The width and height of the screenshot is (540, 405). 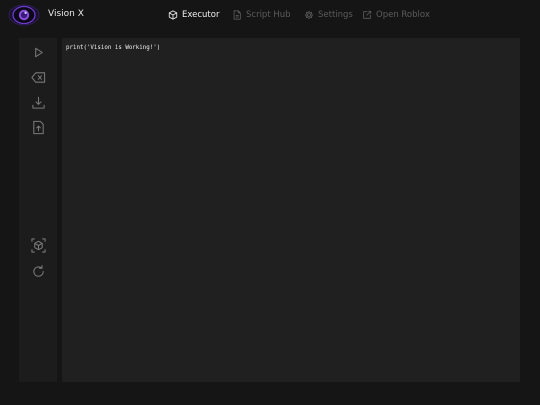 I want to click on nav-open-roblox-label: Open Roblox, so click(x=403, y=15).